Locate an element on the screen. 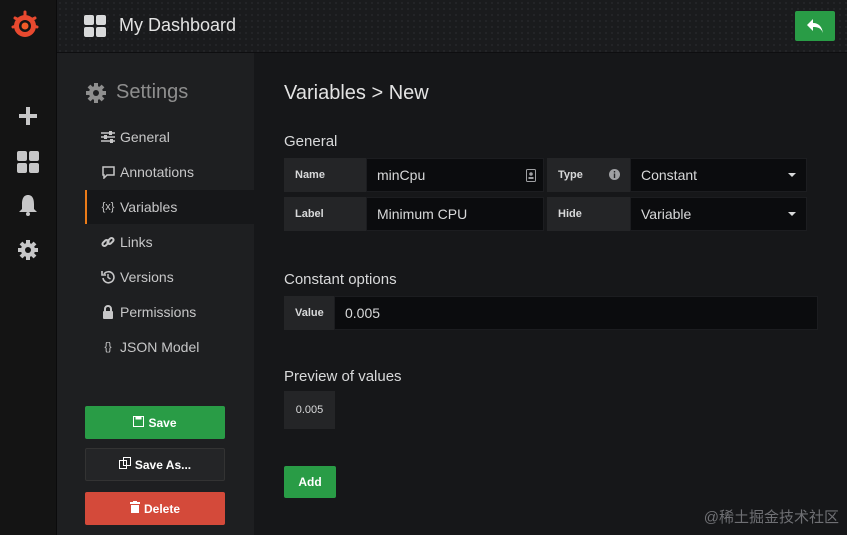  save-button: Save is located at coordinates (155, 422).